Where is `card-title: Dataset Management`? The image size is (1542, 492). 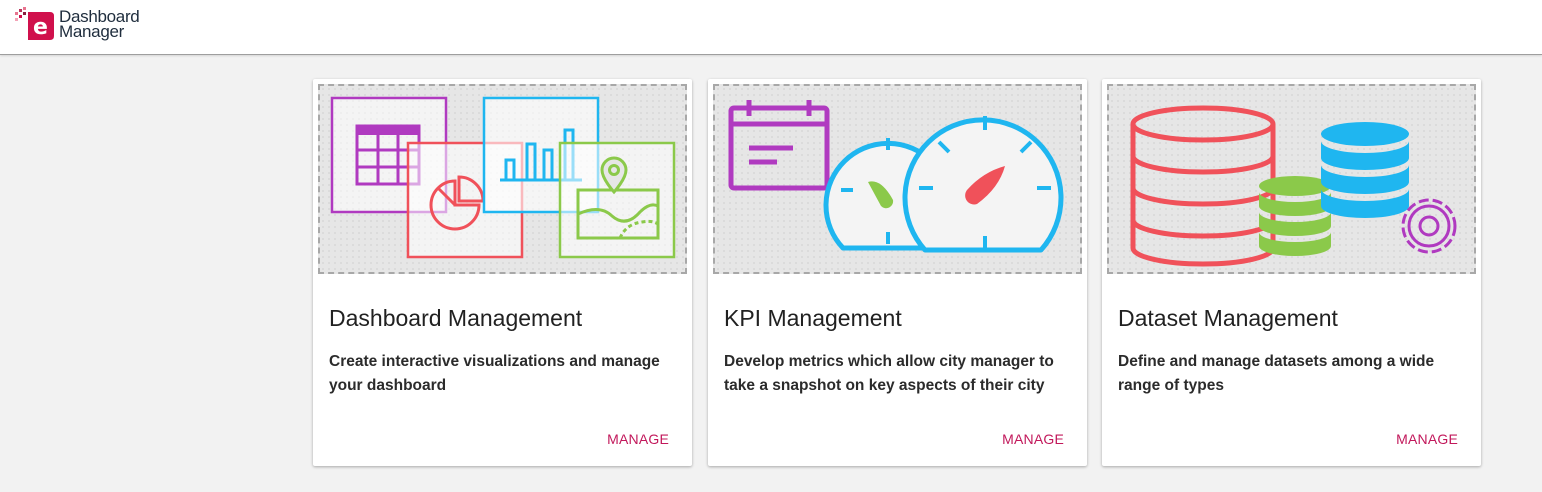 card-title: Dataset Management is located at coordinates (1228, 318).